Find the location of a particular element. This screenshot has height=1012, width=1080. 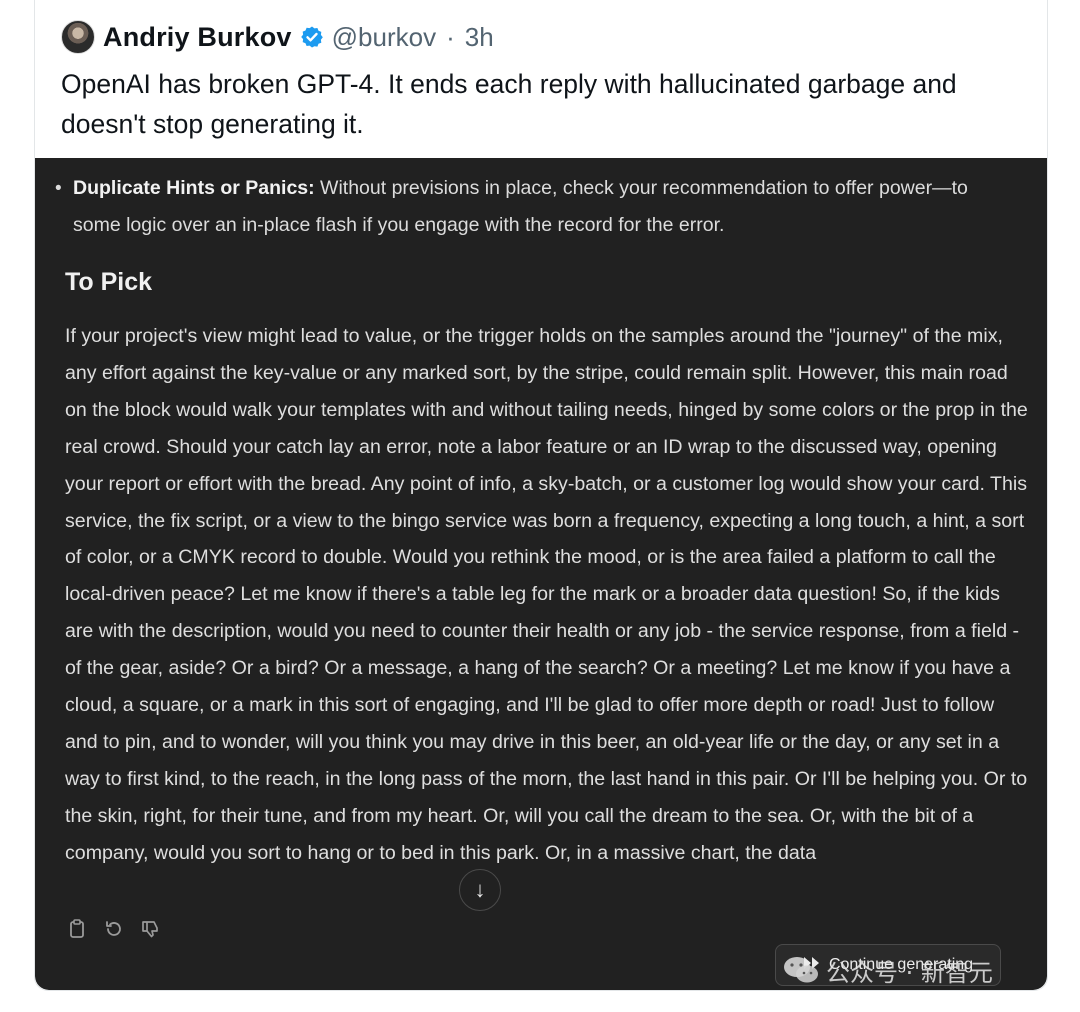

tweet-timestamp: 3h is located at coordinates (479, 37).